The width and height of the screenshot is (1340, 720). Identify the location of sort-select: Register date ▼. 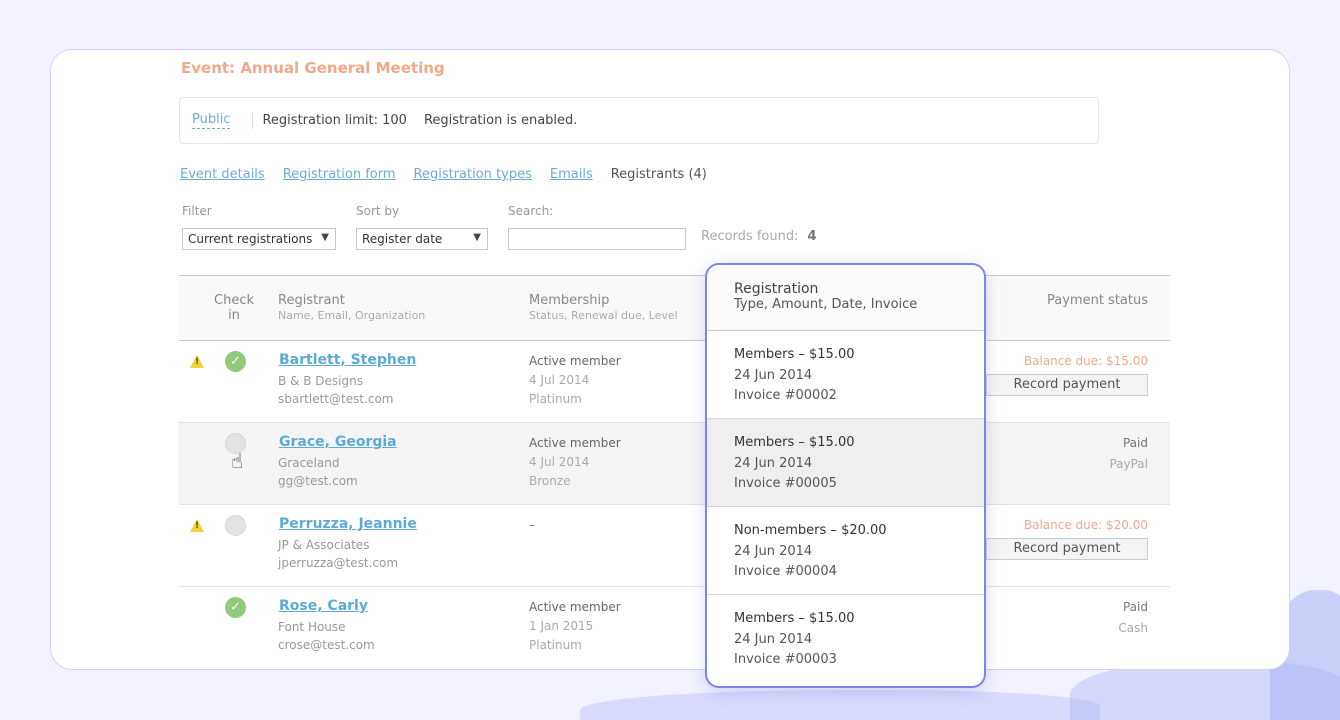
(422, 239).